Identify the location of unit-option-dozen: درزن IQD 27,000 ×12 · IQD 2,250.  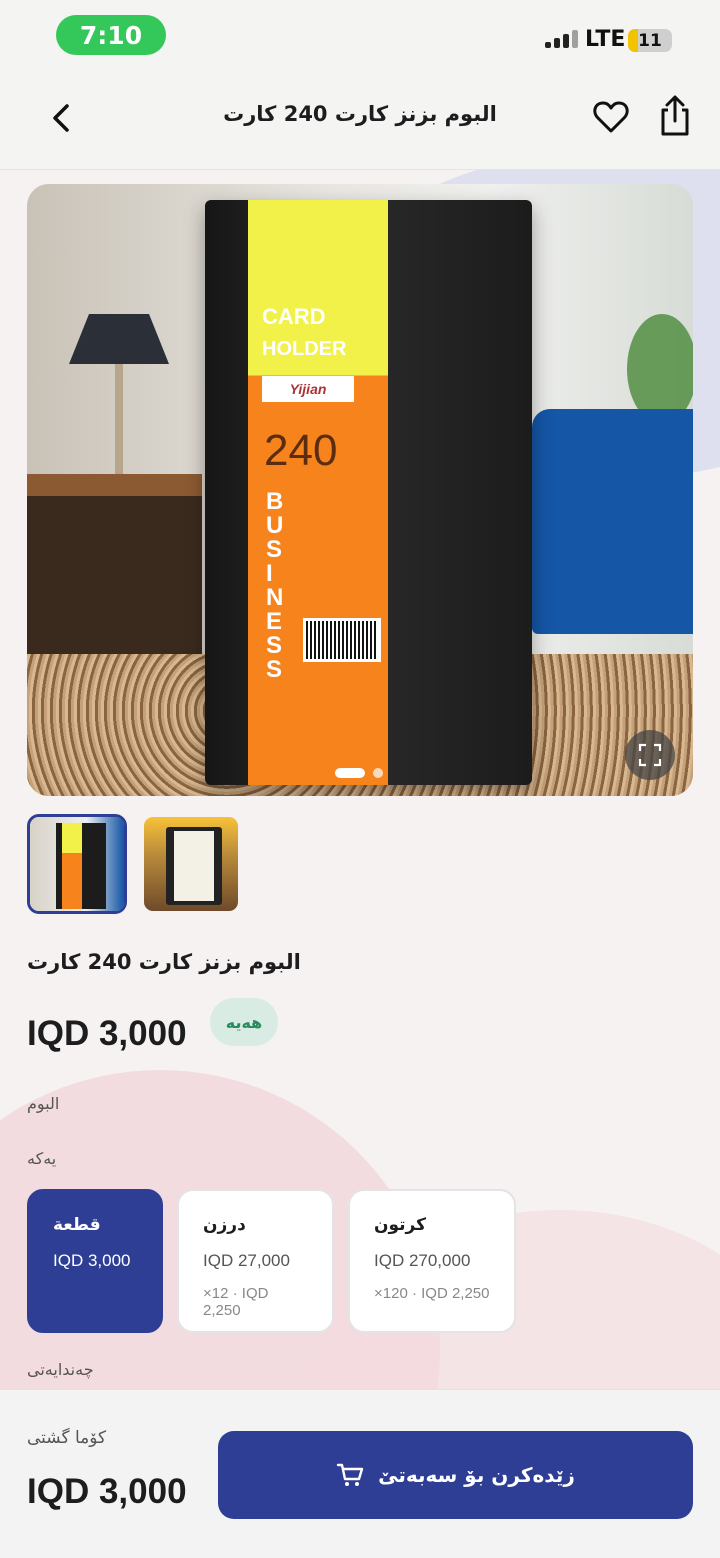
(255, 1261).